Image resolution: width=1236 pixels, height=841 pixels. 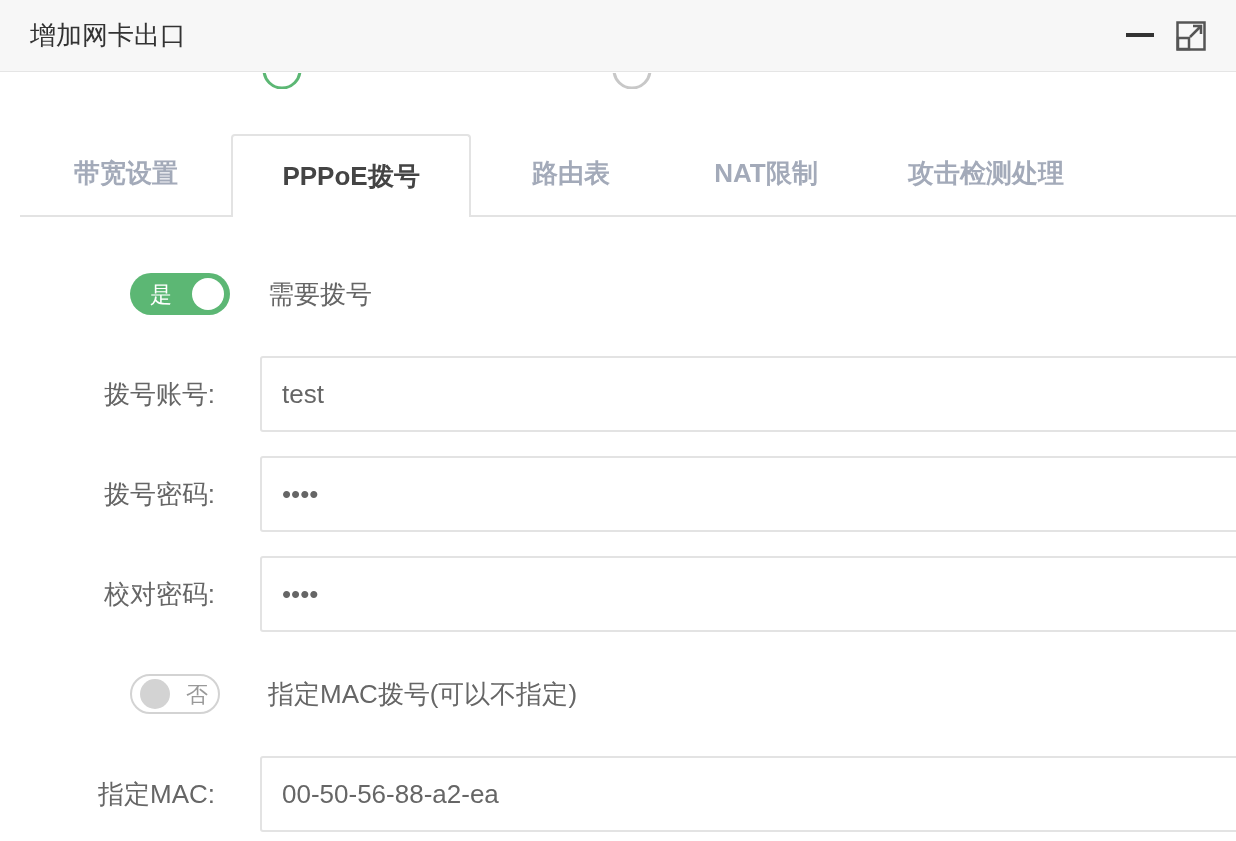 What do you see at coordinates (1191, 35) in the screenshot?
I see `maximize-icon` at bounding box center [1191, 35].